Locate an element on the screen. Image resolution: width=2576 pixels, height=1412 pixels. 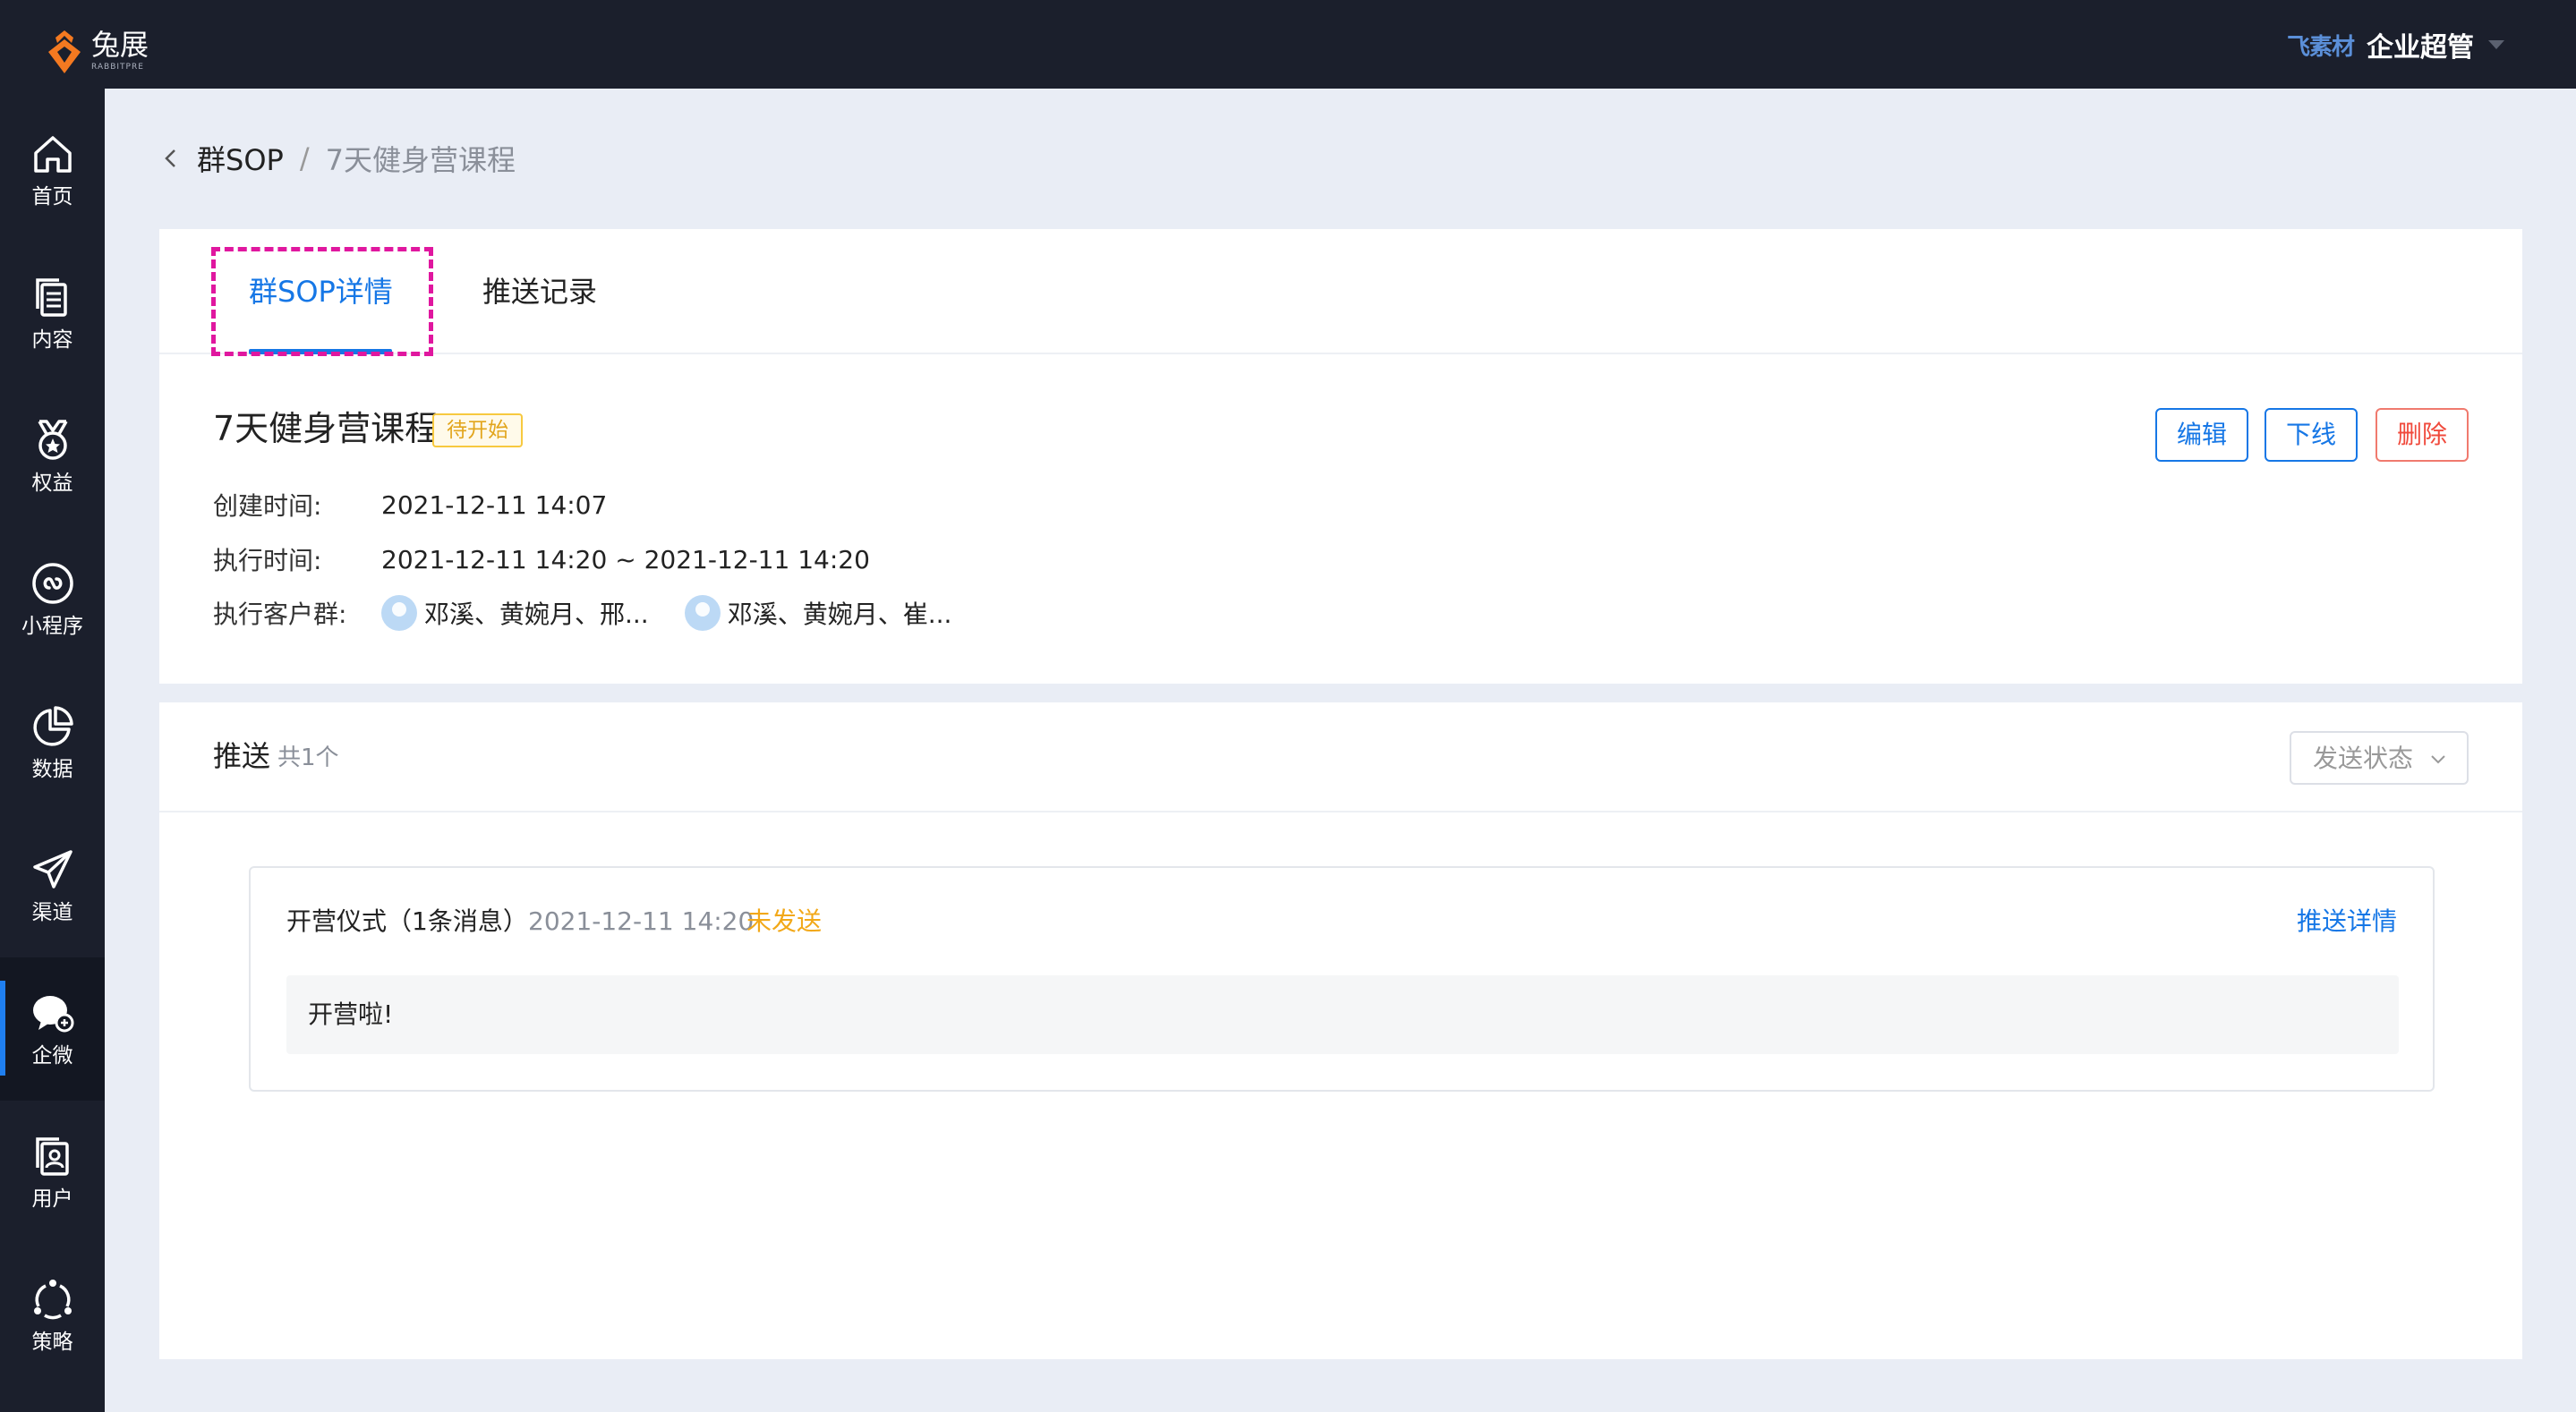
push-detail-link: 推送详情 is located at coordinates (2347, 922).